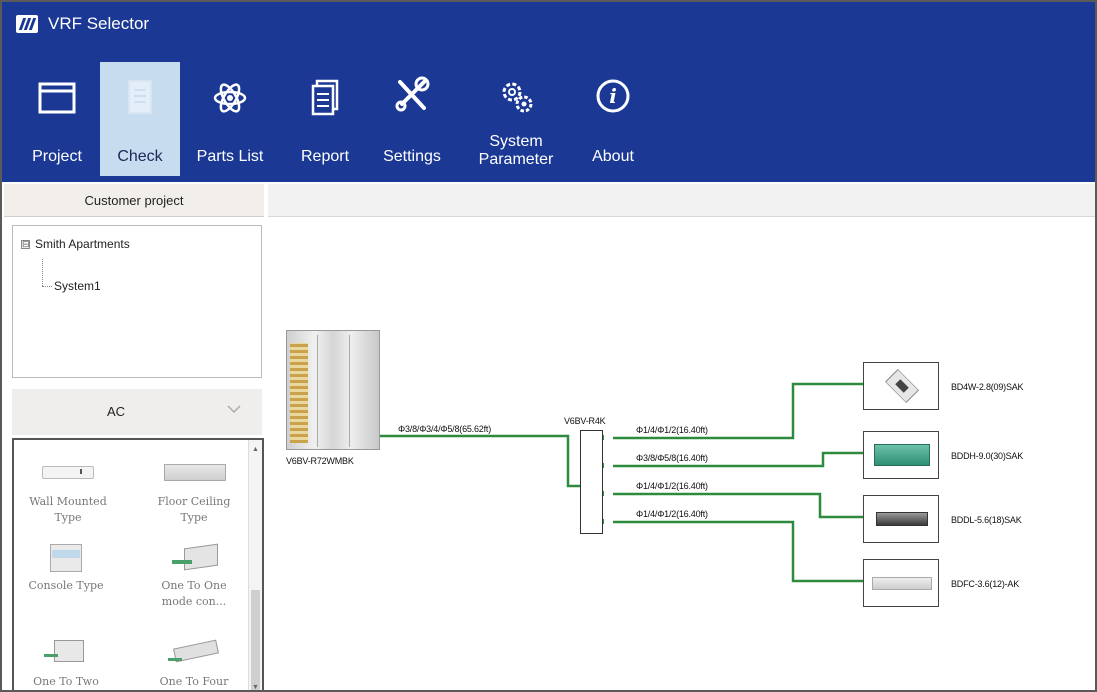  Describe the element at coordinates (99, 23) in the screenshot. I see `app-title: VRF Selector` at that location.